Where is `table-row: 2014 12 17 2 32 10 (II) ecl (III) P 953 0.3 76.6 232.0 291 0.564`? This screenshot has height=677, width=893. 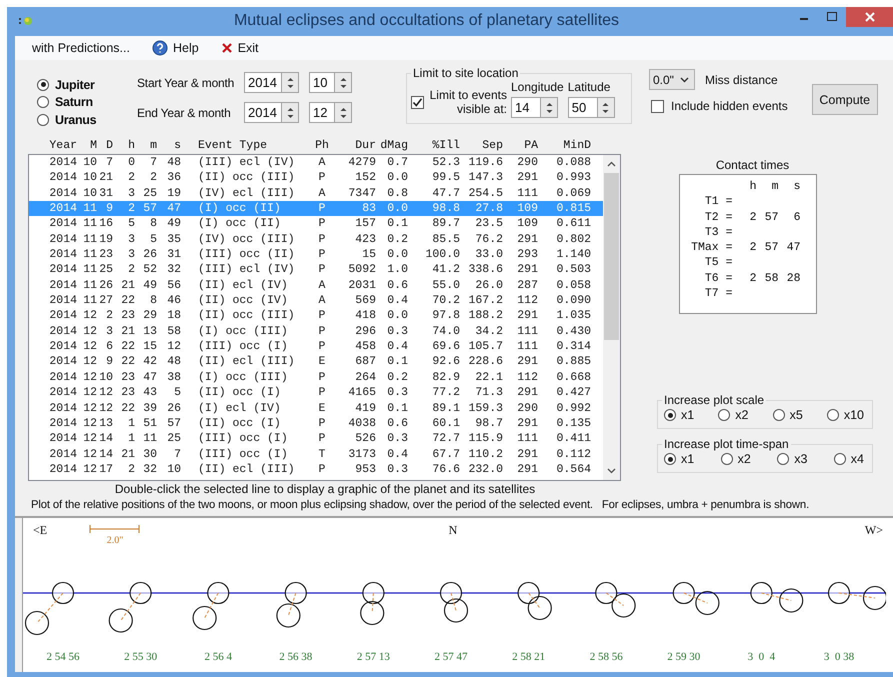
table-row: 2014 12 17 2 32 10 (II) ecl (III) P 953 0.3 76.6 232.0 291 0.564 is located at coordinates (316, 470).